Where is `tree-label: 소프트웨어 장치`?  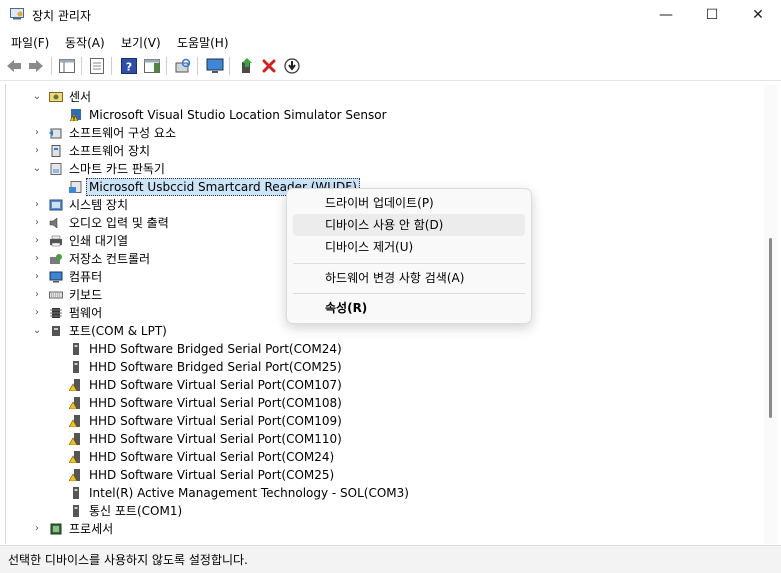 tree-label: 소프트웨어 장치 is located at coordinates (110, 151).